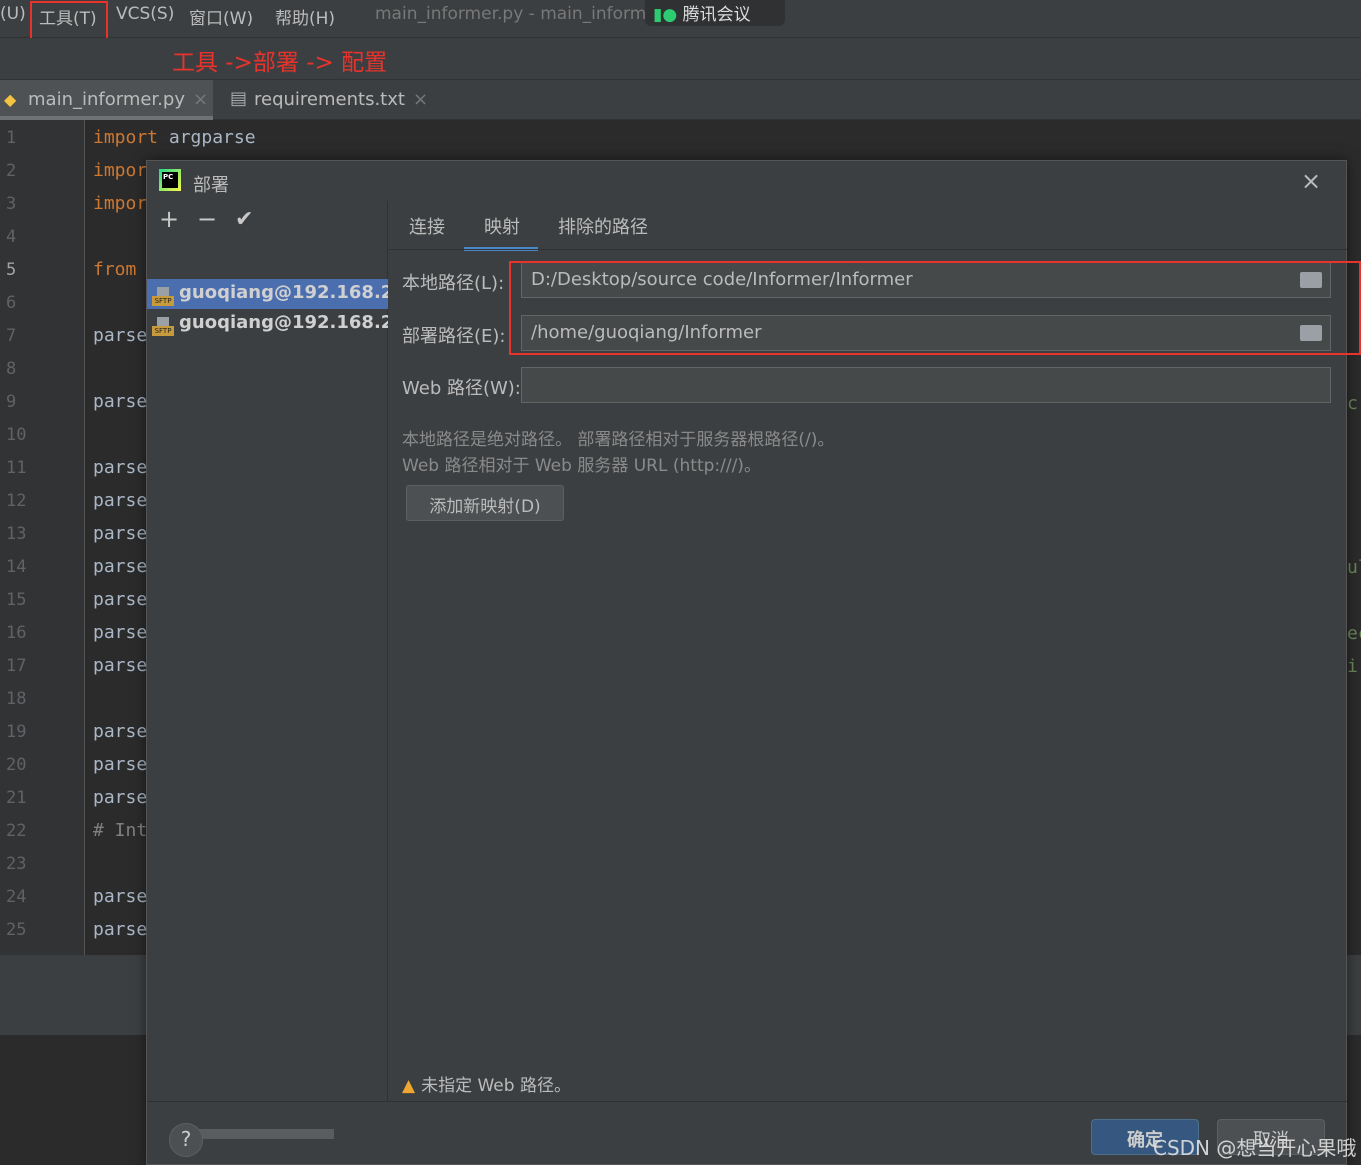 This screenshot has height=1165, width=1361. Describe the element at coordinates (680, 100) in the screenshot. I see `editor-tab-bar: ◆ main_informer.py × ▤ requirements.txt ×` at that location.